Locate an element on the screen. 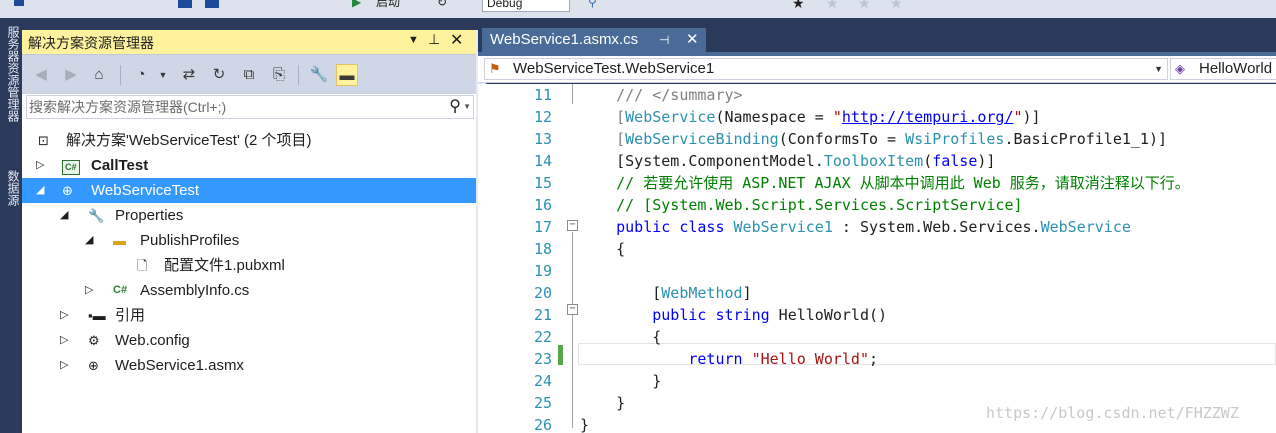 The width and height of the screenshot is (1276, 433). solution-explorer-toolbar: ◀ ▶ ⌂ ◔ ▼ ⇄ ↻ ⧉ ⎘ 🔧 ▬ is located at coordinates (249, 74).